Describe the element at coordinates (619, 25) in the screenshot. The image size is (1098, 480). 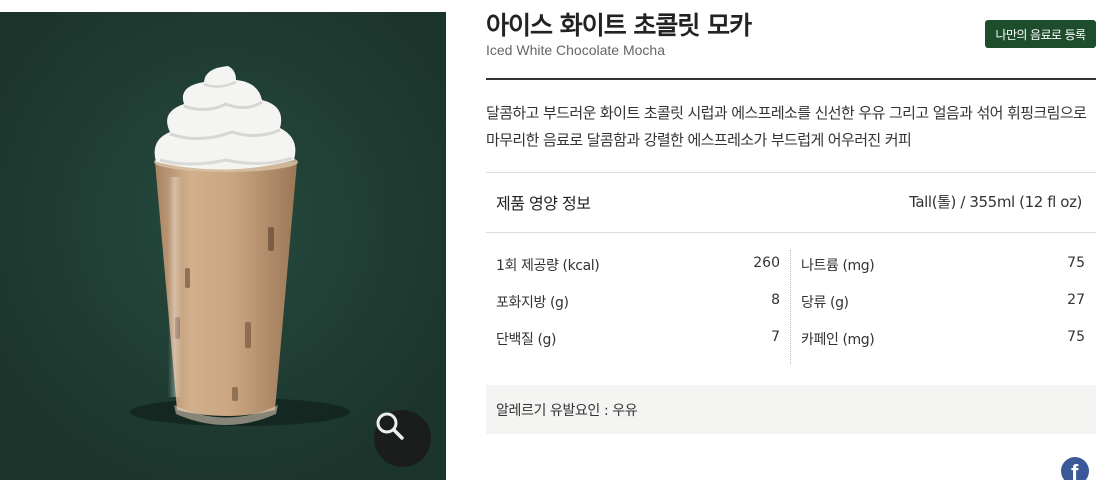
I see `product-name-ko: 아이스 화이트 초콜릿 모카` at that location.